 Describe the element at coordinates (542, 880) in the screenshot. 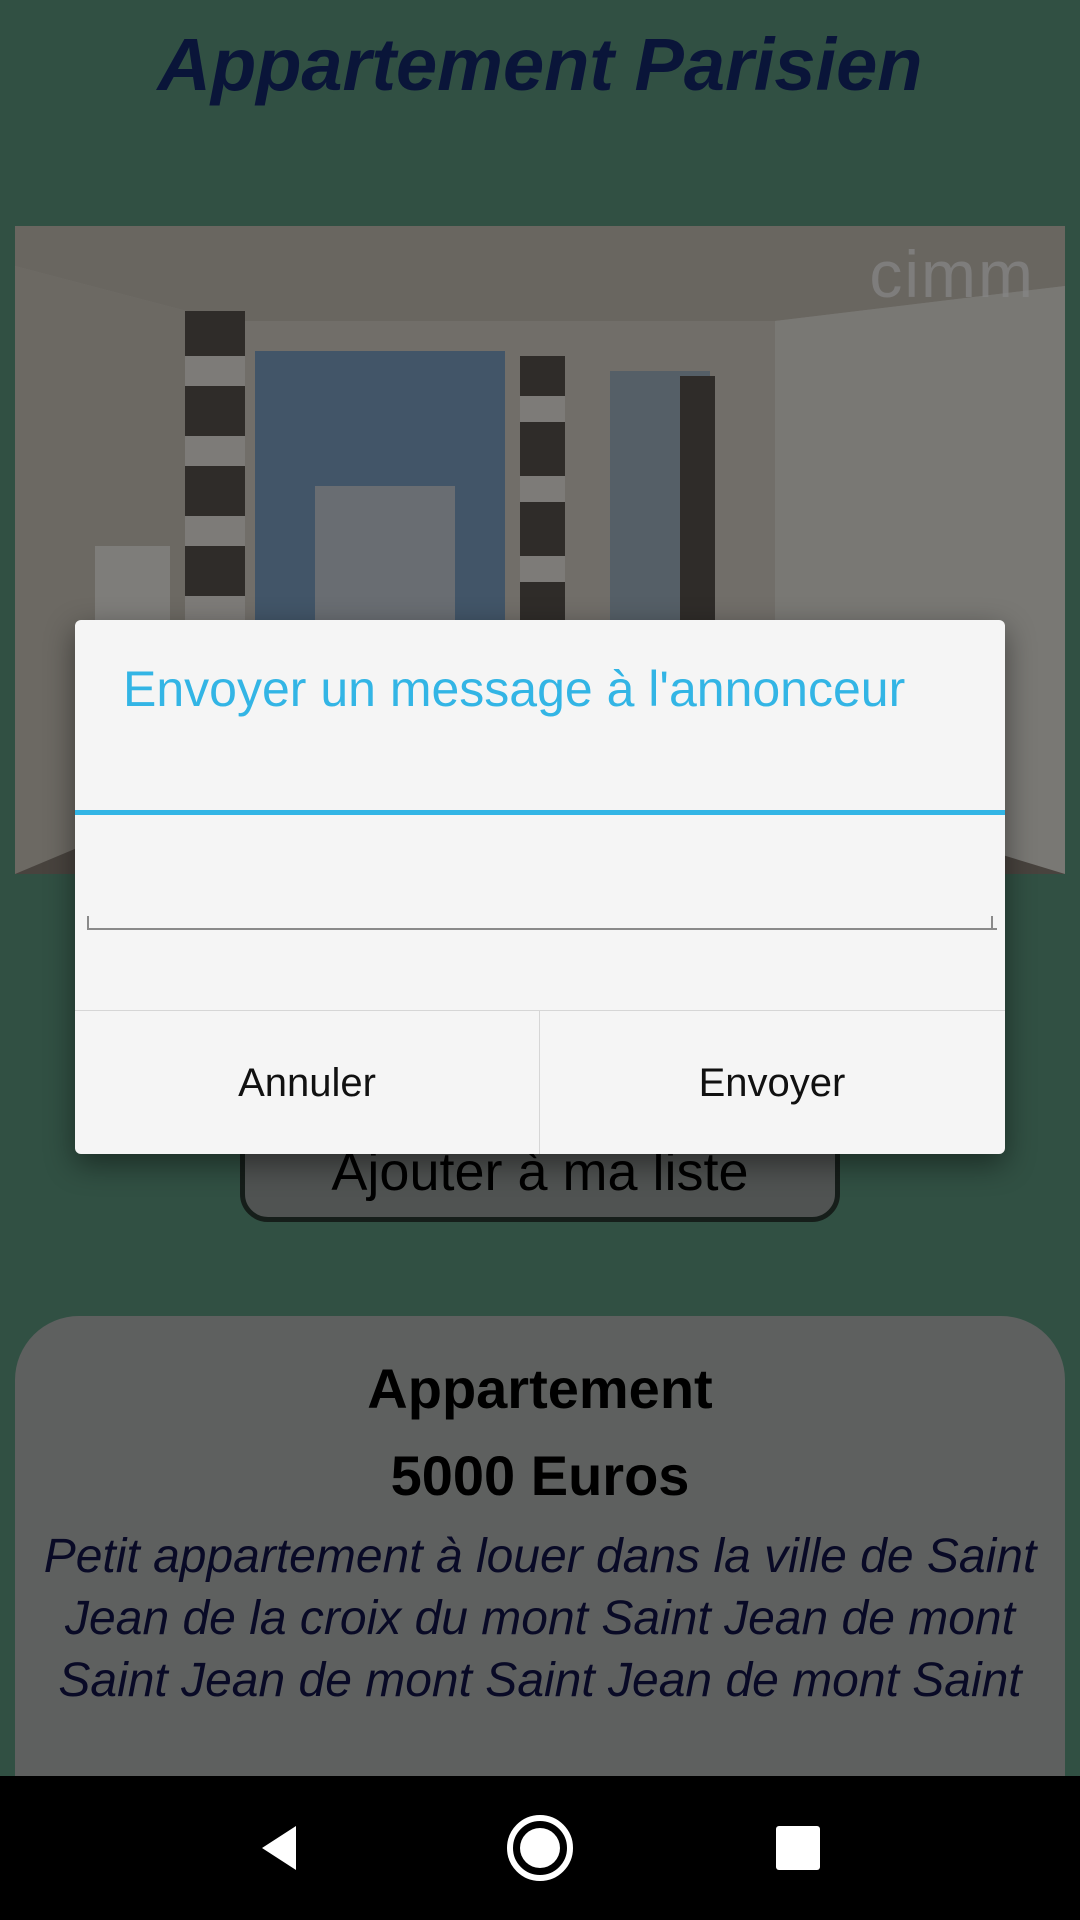

I see `message-input` at that location.